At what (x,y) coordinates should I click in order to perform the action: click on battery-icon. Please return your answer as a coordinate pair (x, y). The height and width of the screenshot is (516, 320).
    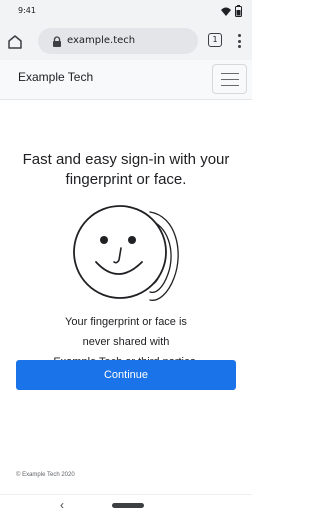
    Looking at the image, I should click on (238, 11).